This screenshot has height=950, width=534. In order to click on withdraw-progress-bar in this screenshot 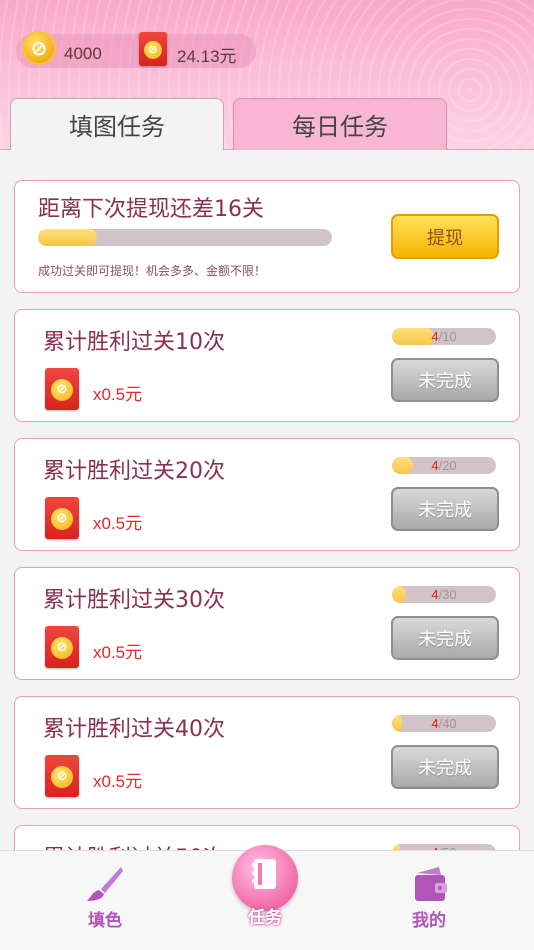, I will do `click(185, 237)`.